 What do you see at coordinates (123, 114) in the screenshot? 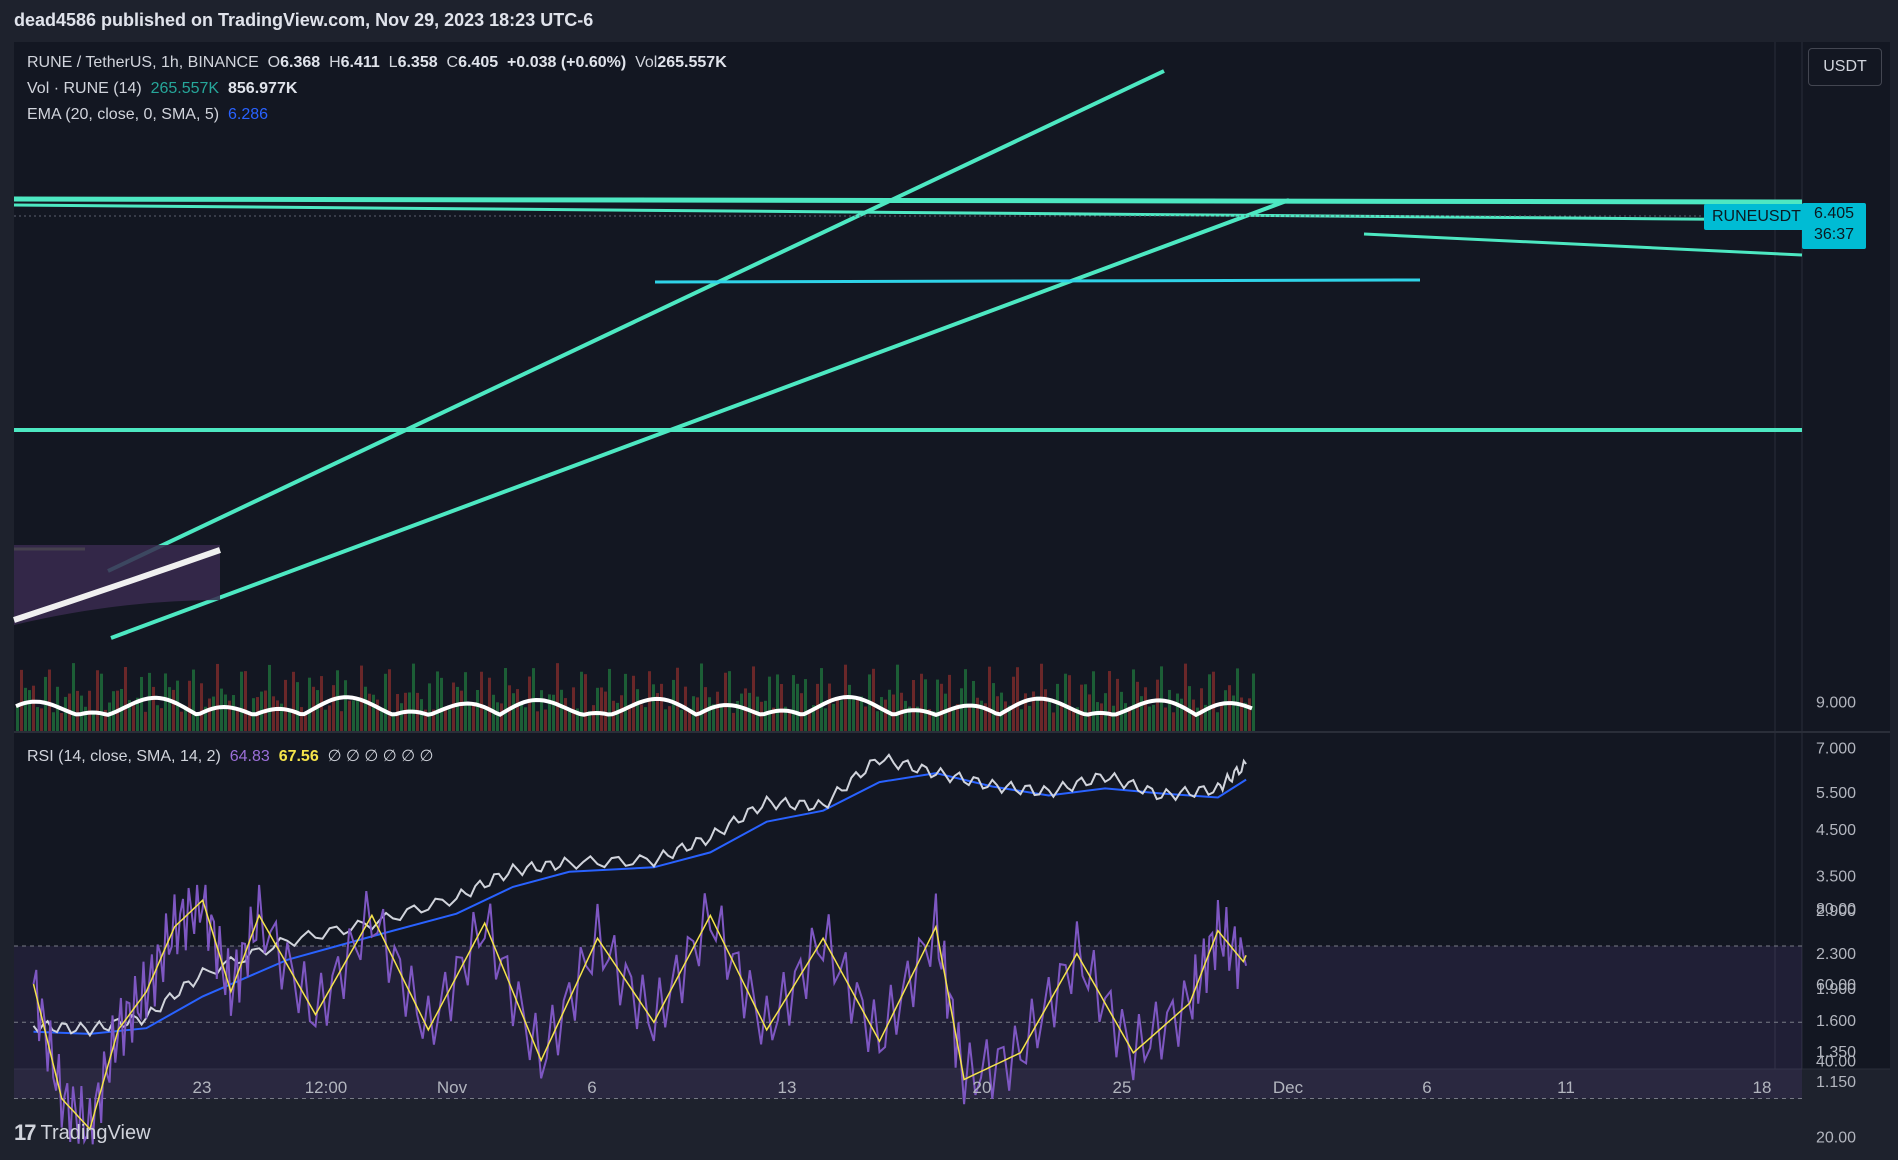
I see `ema-indicator-name: EMA (20, close, 0, SMA, 5)` at bounding box center [123, 114].